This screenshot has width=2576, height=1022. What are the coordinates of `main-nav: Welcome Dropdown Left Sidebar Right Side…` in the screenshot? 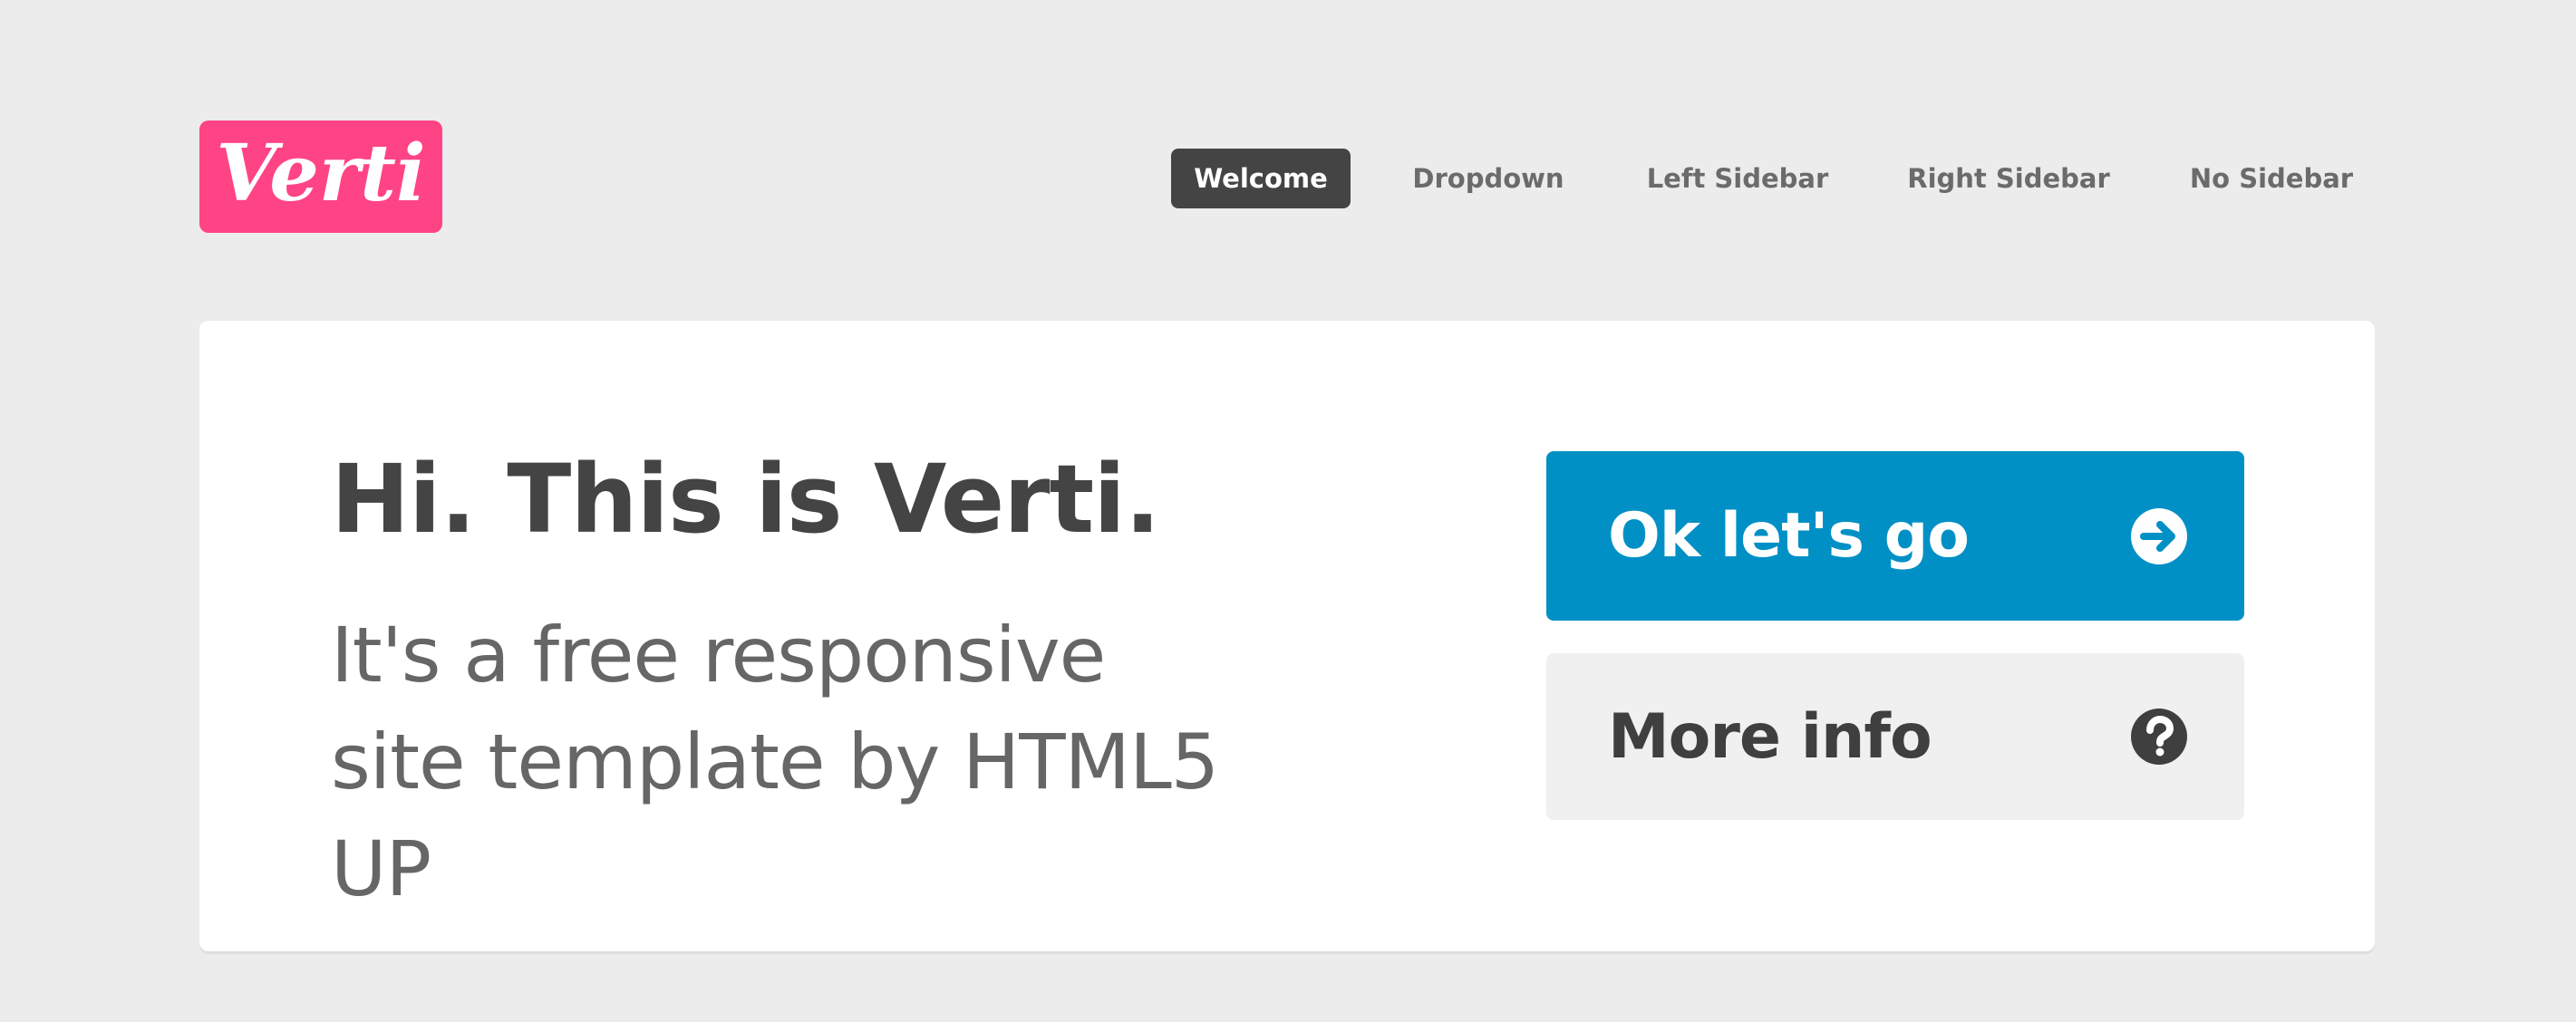 It's located at (1288, 178).